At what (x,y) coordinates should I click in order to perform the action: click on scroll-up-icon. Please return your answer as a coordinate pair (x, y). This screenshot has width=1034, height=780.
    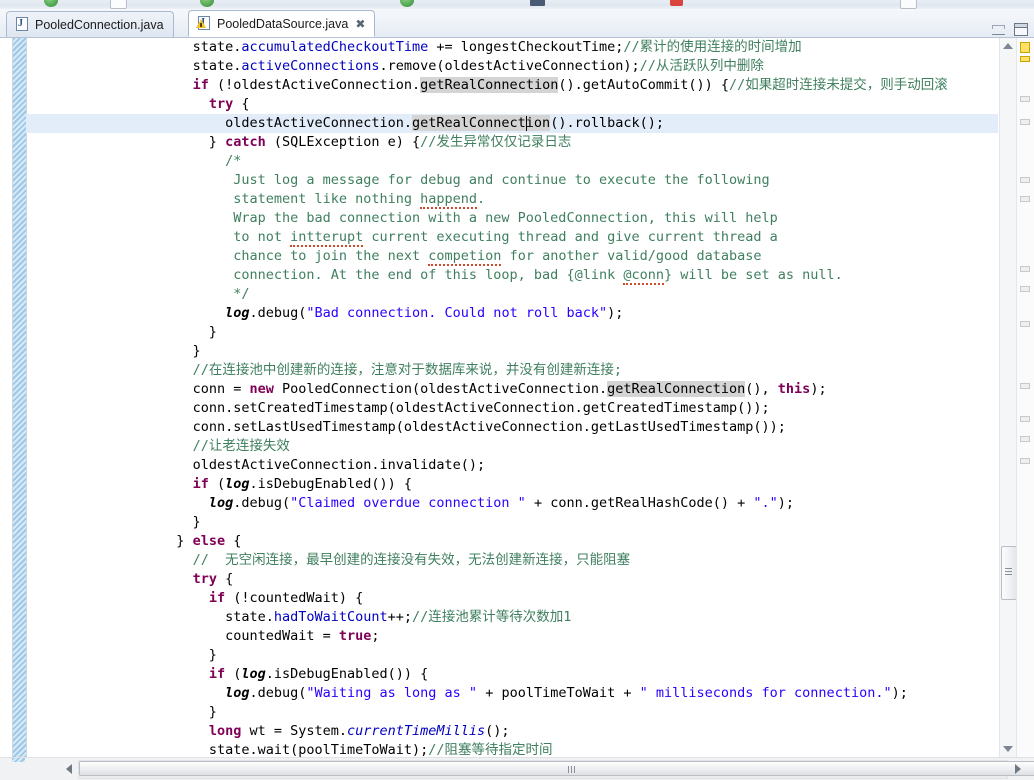
    Looking at the image, I should click on (1008, 46).